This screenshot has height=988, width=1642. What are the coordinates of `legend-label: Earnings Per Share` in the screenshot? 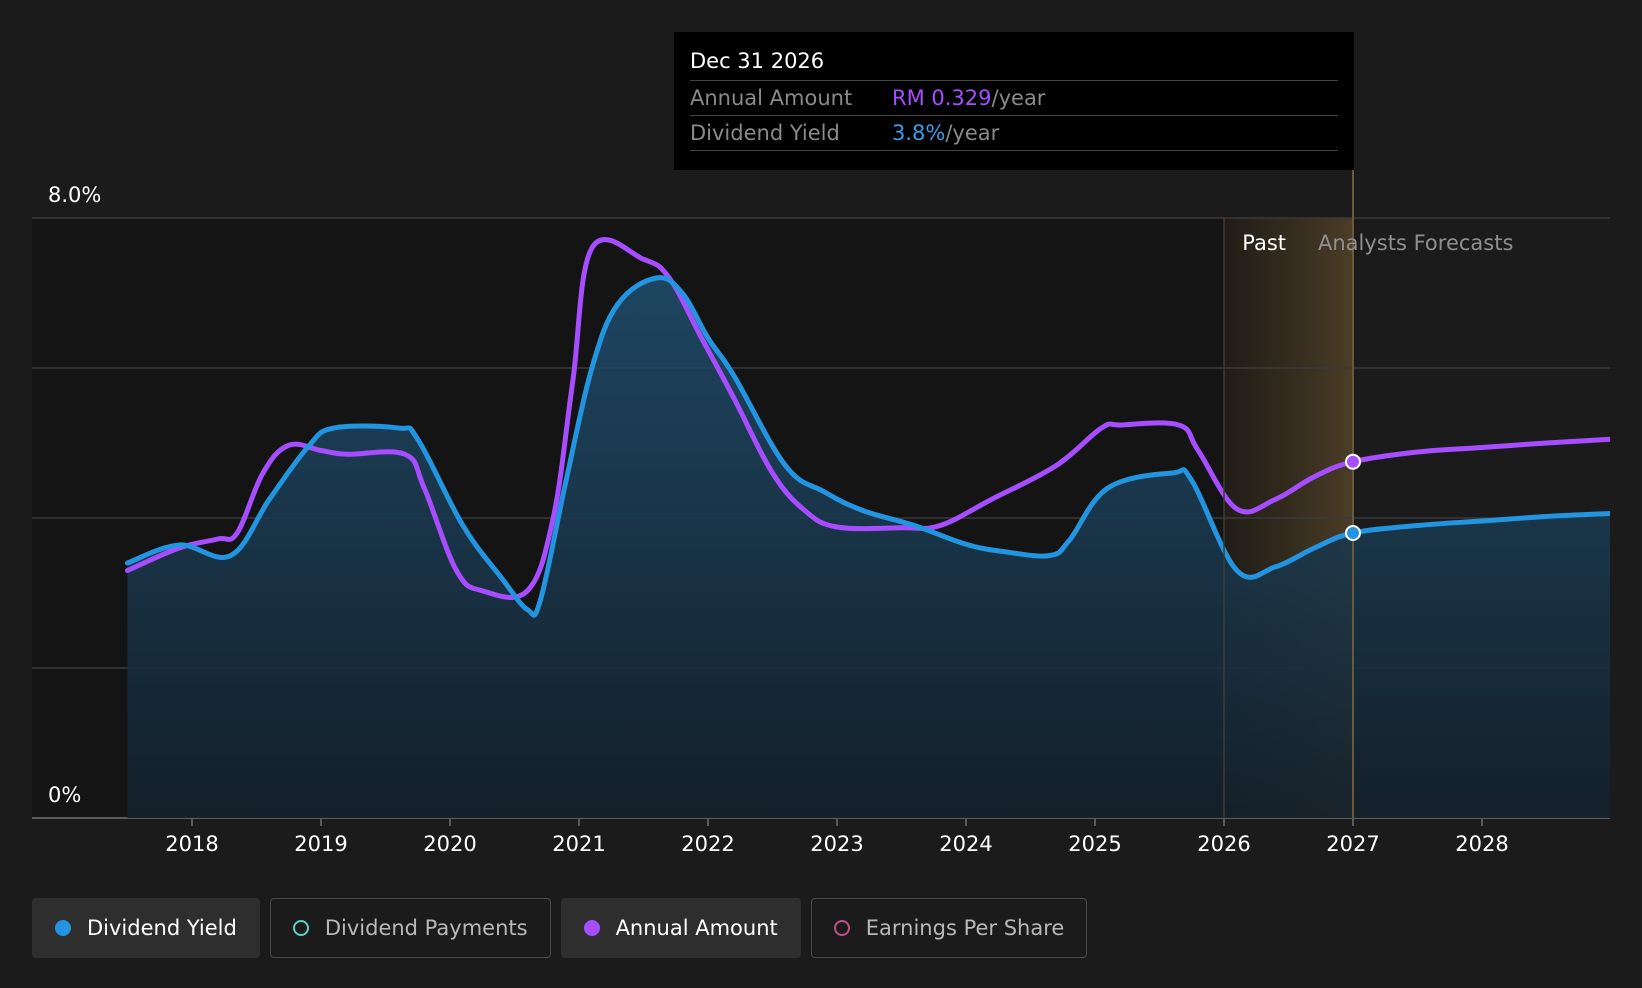 It's located at (965, 928).